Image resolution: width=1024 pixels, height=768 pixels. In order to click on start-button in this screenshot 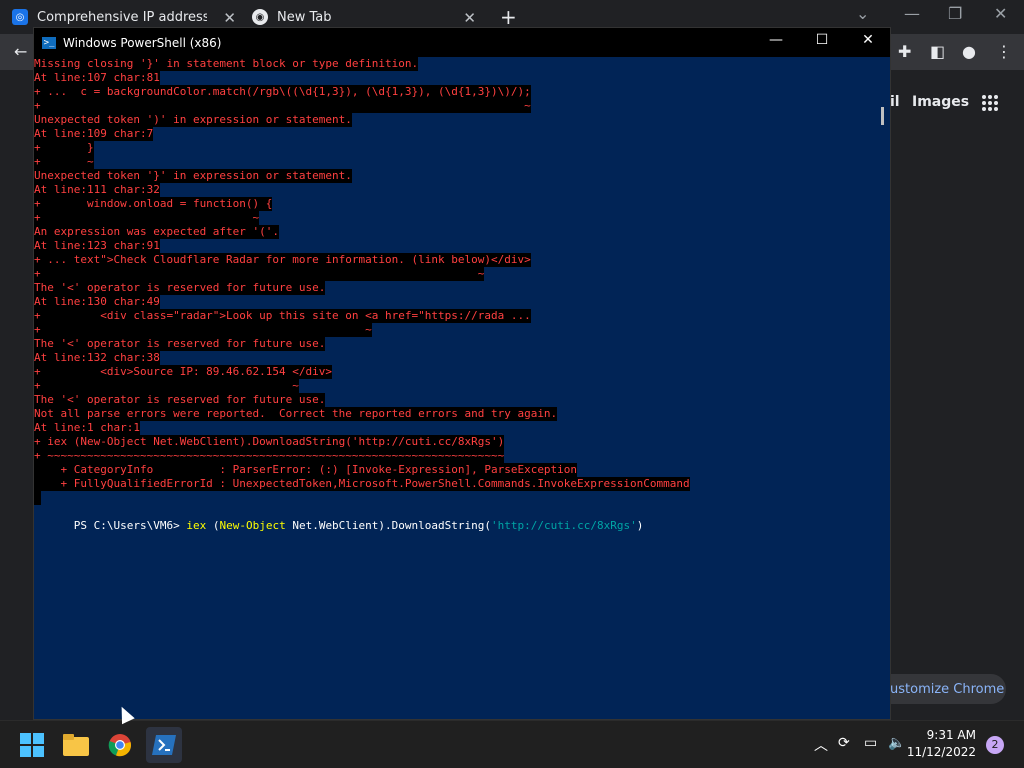, I will do `click(32, 745)`.